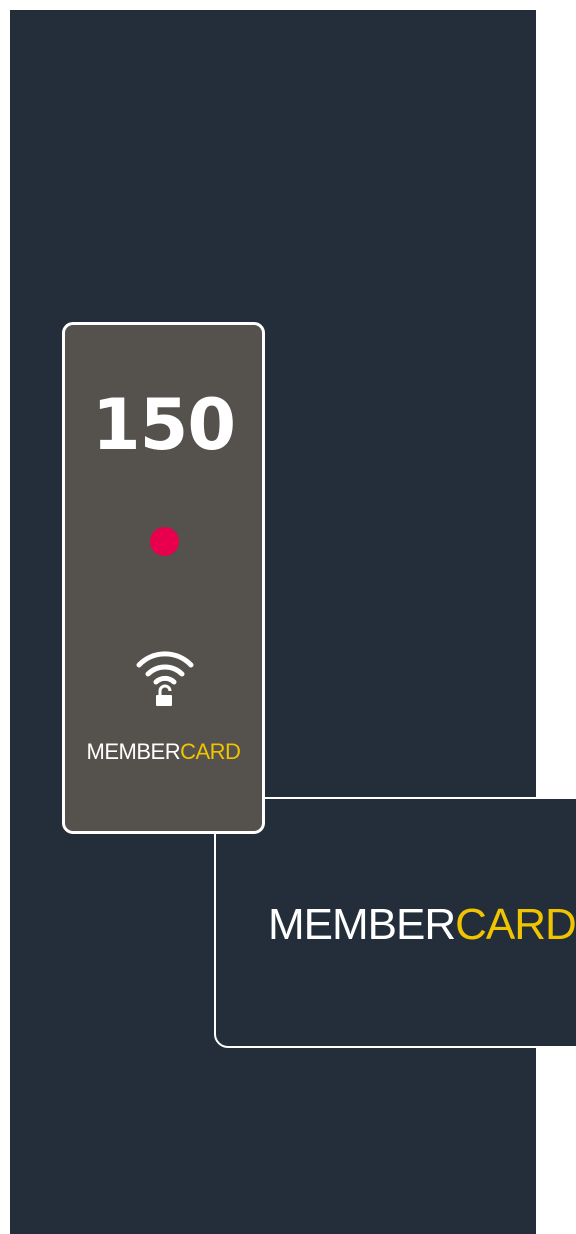 Image resolution: width=576 pixels, height=1234 pixels. I want to click on reader-brand-logo: MEMBERCARD, so click(163, 752).